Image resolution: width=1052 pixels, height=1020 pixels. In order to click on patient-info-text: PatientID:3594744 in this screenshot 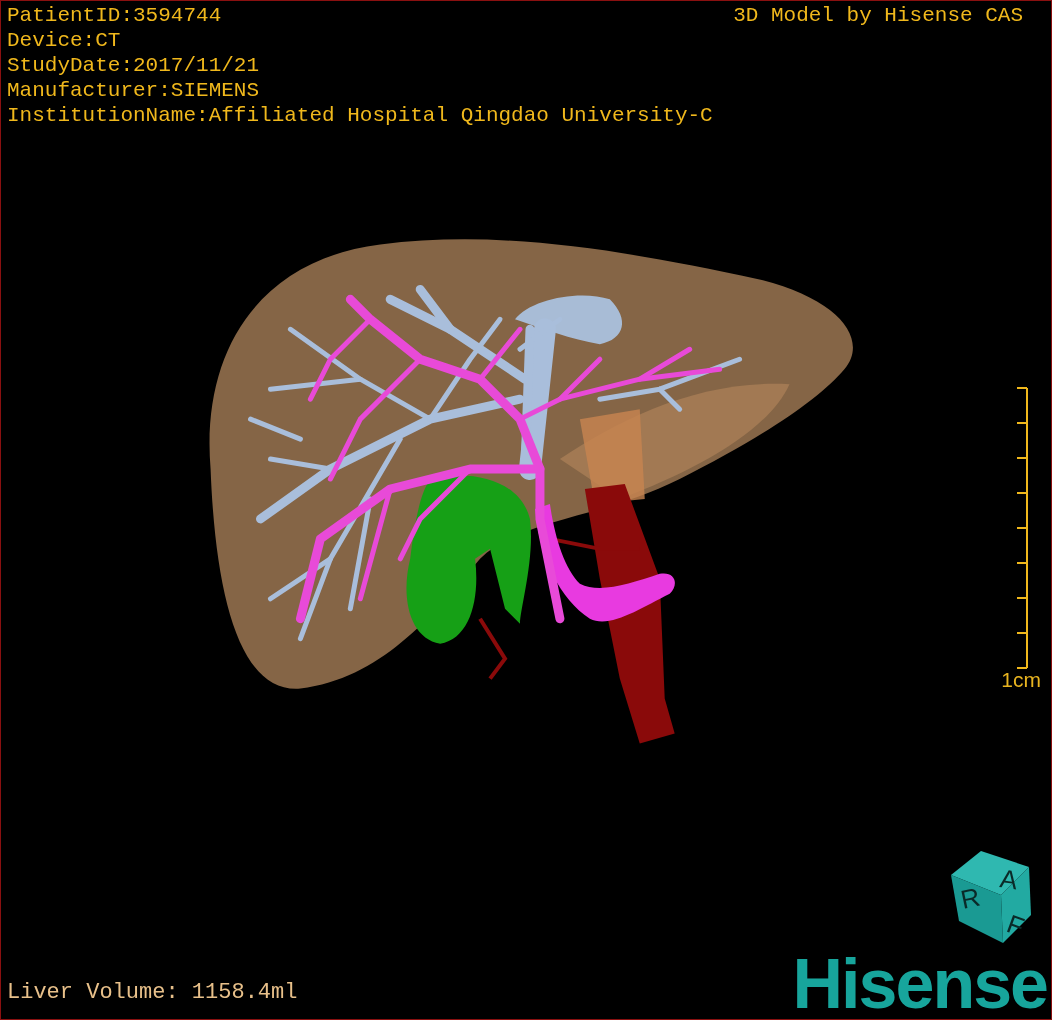, I will do `click(115, 15)`.